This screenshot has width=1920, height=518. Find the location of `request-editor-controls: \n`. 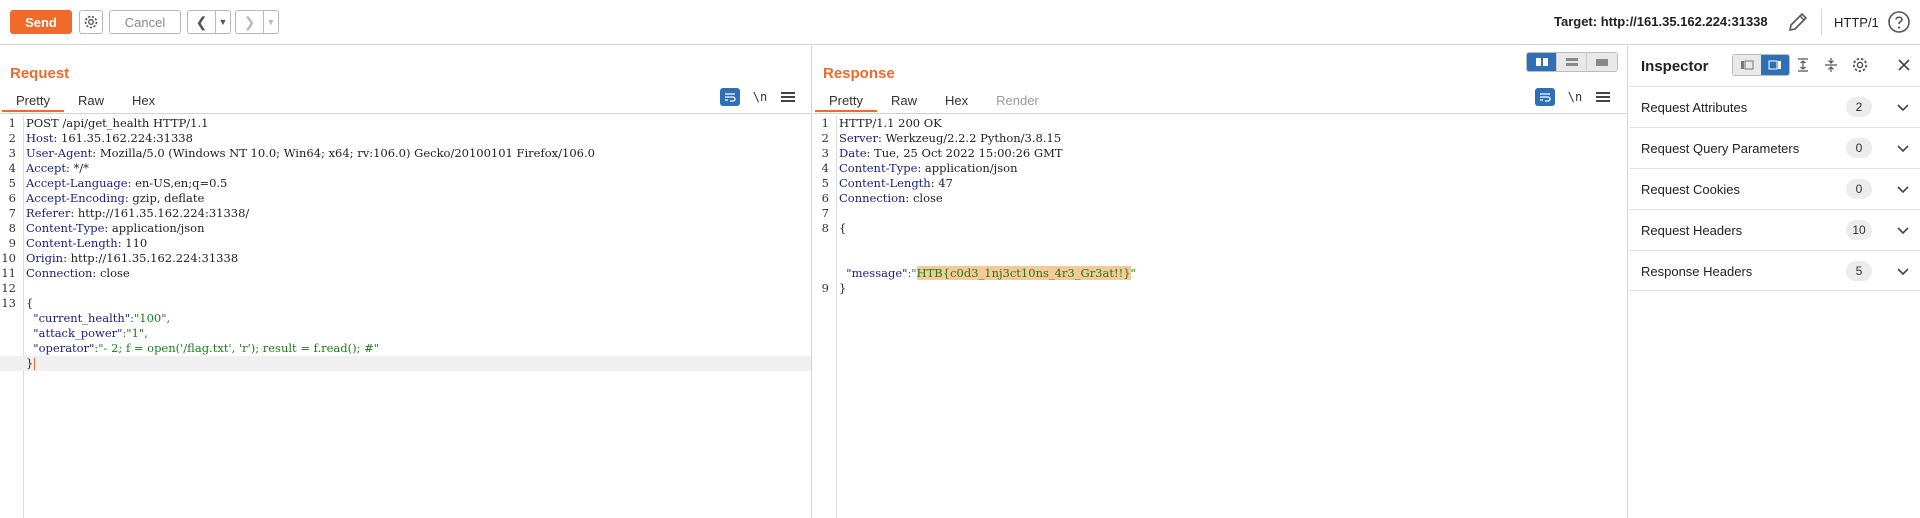

request-editor-controls: \n is located at coordinates (758, 97).